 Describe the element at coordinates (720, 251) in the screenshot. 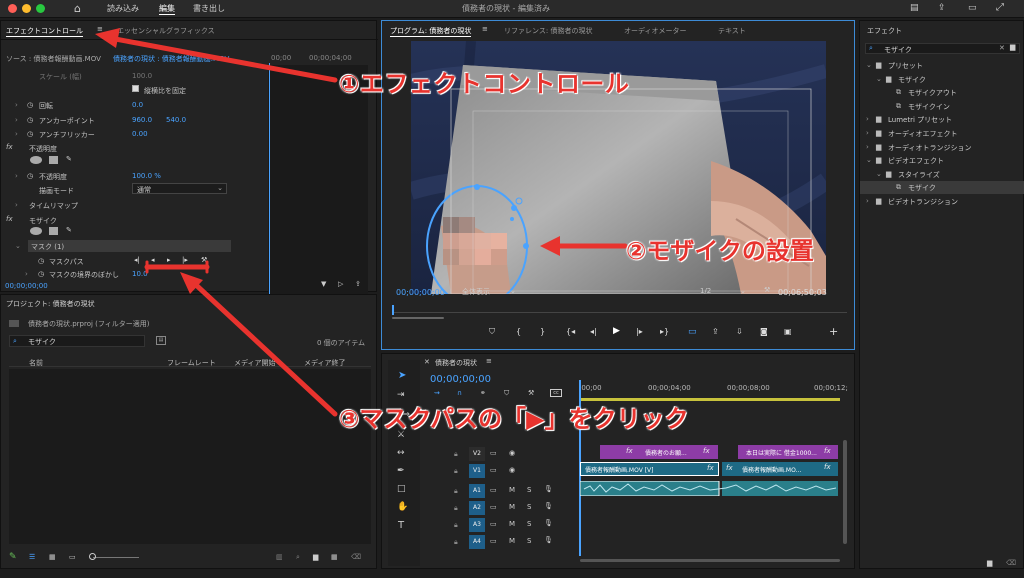

I see `annotation-2: ②モザイクの設置` at that location.